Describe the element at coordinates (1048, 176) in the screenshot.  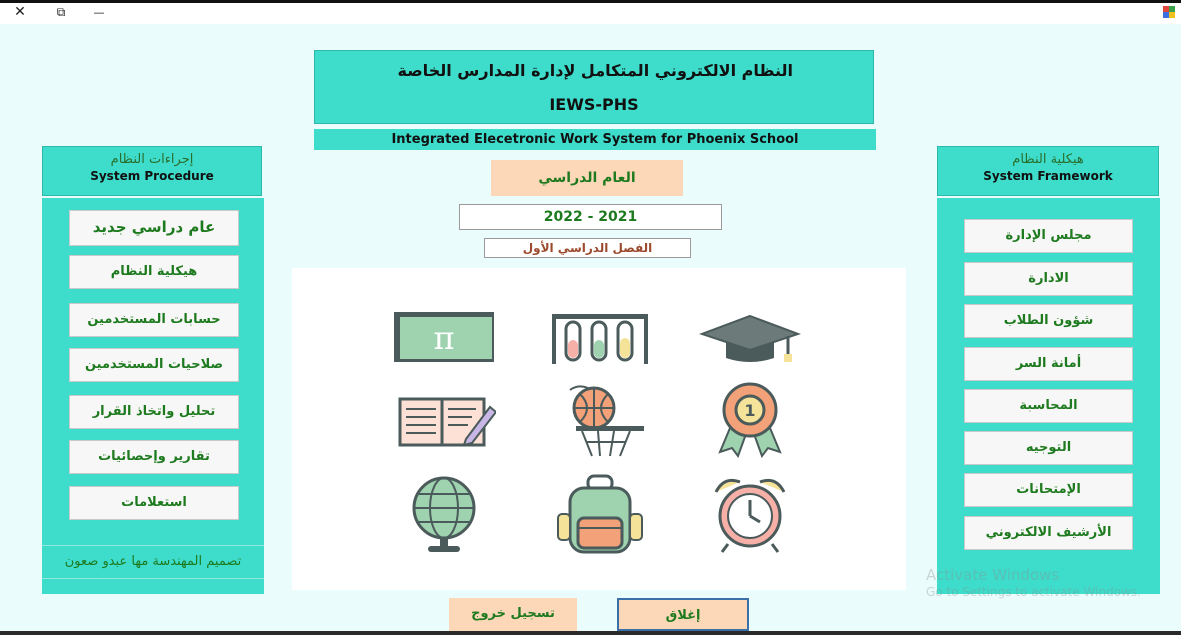
I see `right-panel-title-en: System Framework` at that location.